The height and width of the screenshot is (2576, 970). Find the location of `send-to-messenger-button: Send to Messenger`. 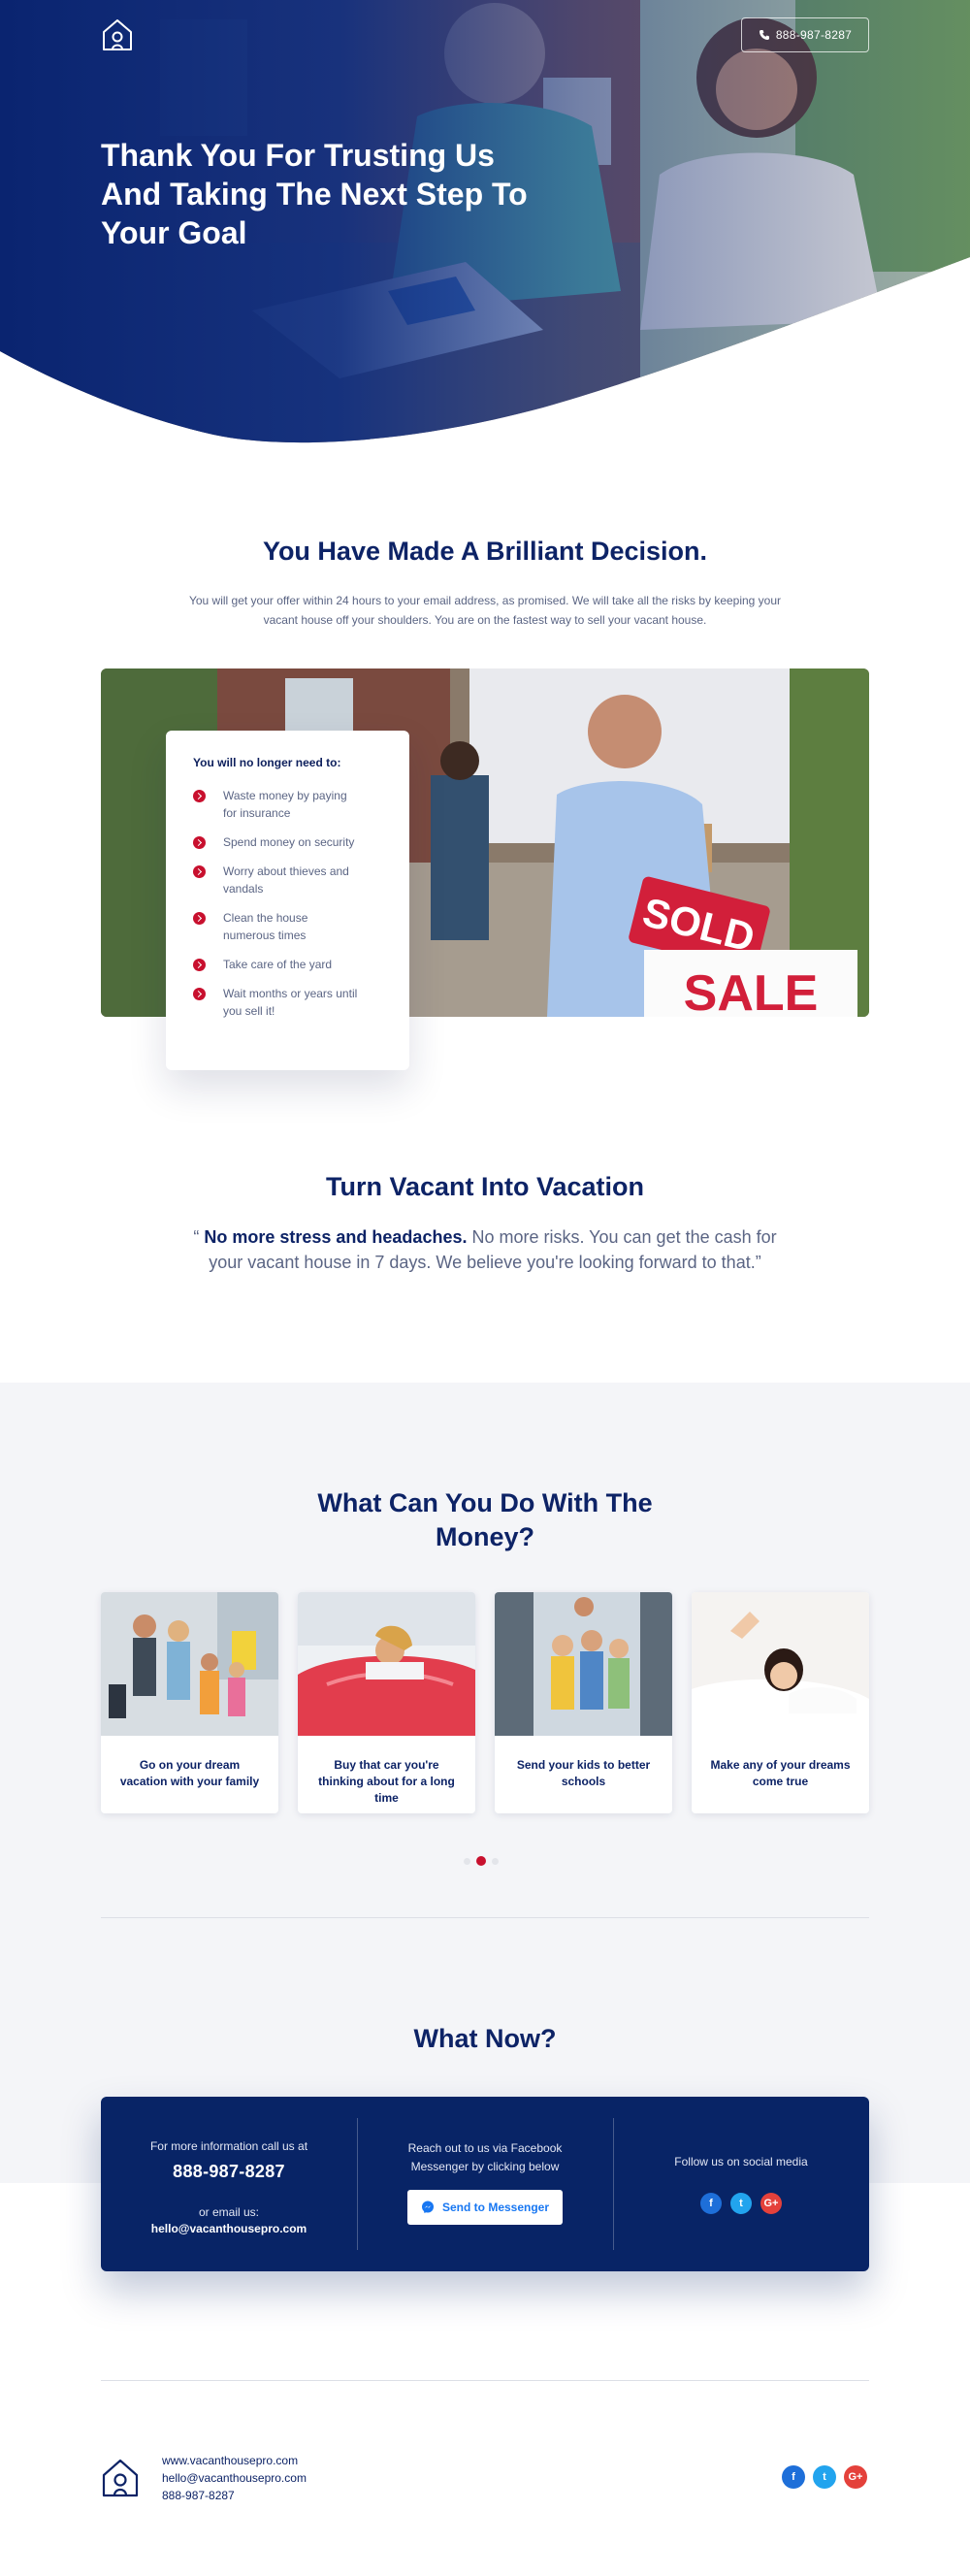

send-to-messenger-button: Send to Messenger is located at coordinates (485, 2207).